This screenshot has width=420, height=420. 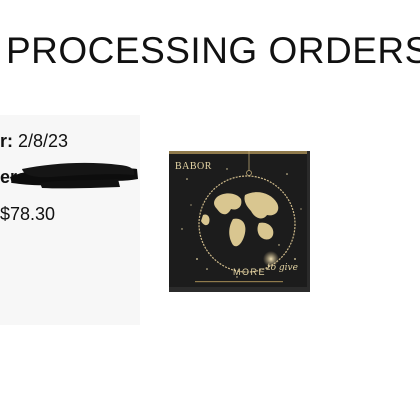 I want to click on order-price-value: $78.30, so click(x=28, y=214).